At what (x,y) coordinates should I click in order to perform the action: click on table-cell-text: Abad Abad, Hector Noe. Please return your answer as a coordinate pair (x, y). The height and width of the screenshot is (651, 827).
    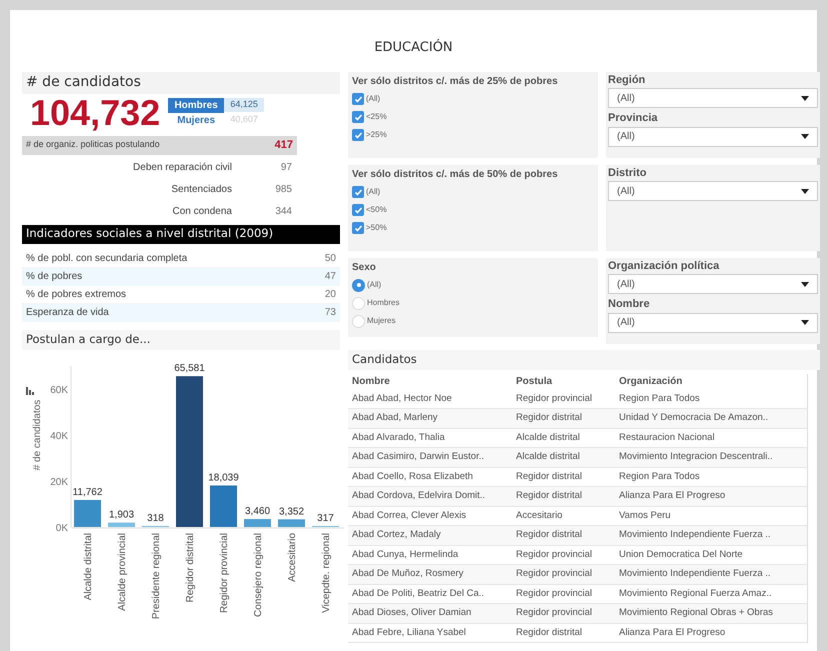
    Looking at the image, I should click on (402, 399).